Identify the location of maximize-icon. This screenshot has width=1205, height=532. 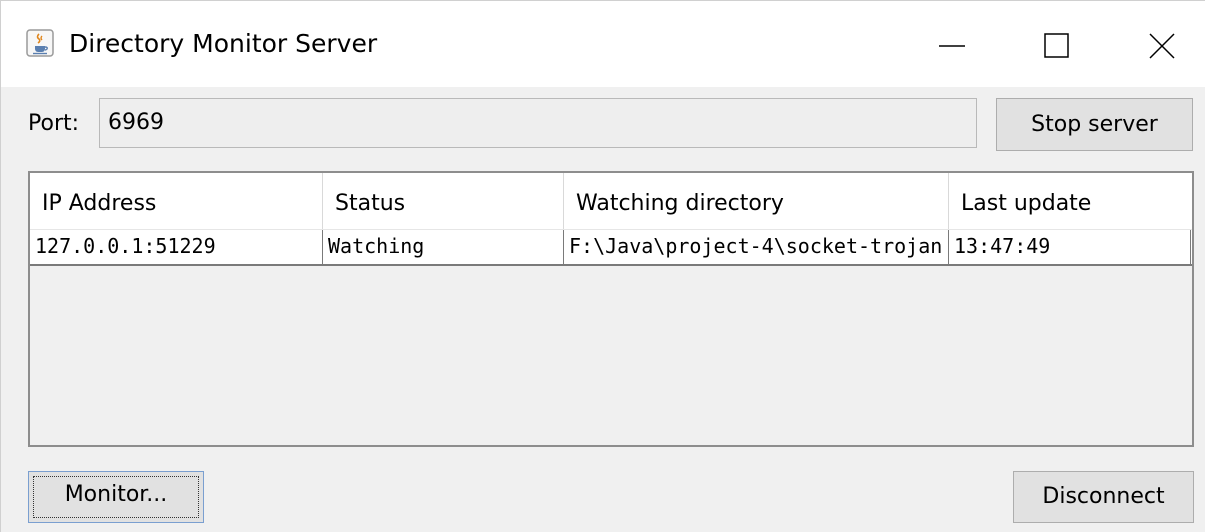
(1057, 46).